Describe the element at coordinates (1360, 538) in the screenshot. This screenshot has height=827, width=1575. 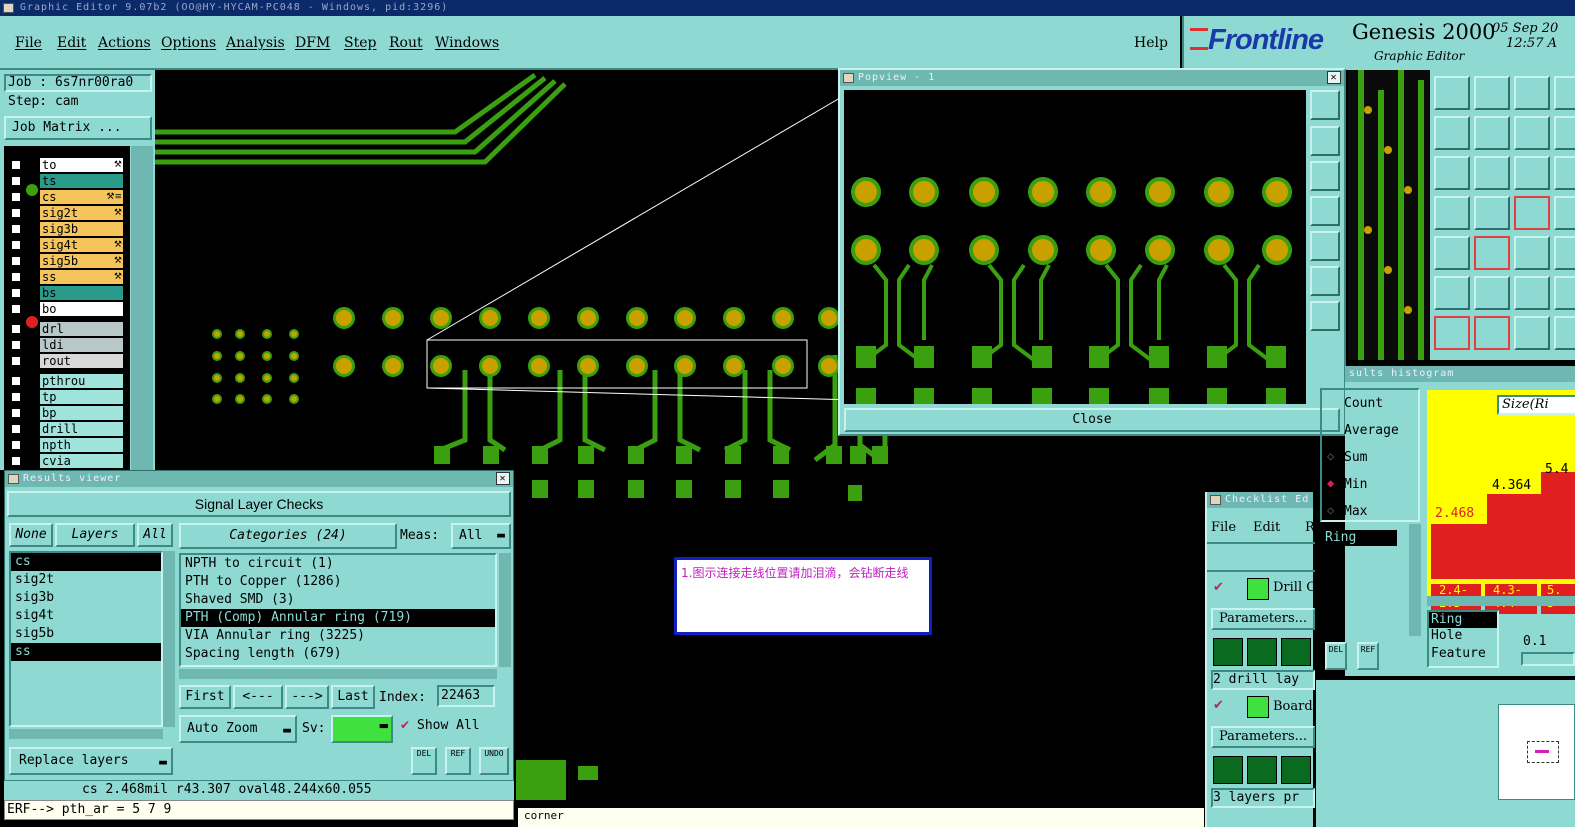
I see `selected-category: Ring` at that location.